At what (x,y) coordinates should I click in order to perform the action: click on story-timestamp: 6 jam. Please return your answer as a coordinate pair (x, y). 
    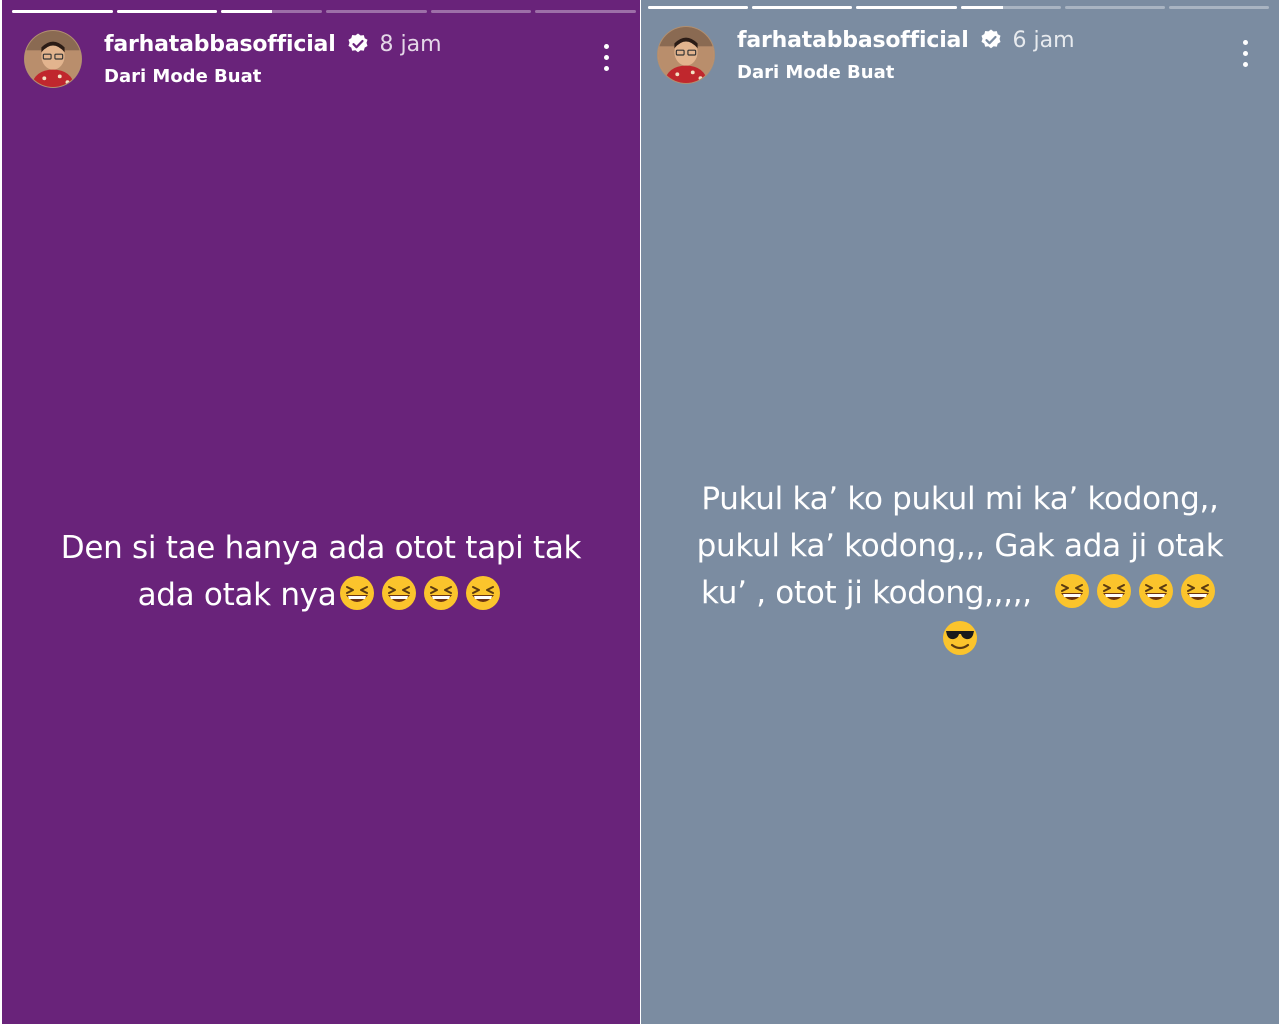
    Looking at the image, I should click on (1043, 40).